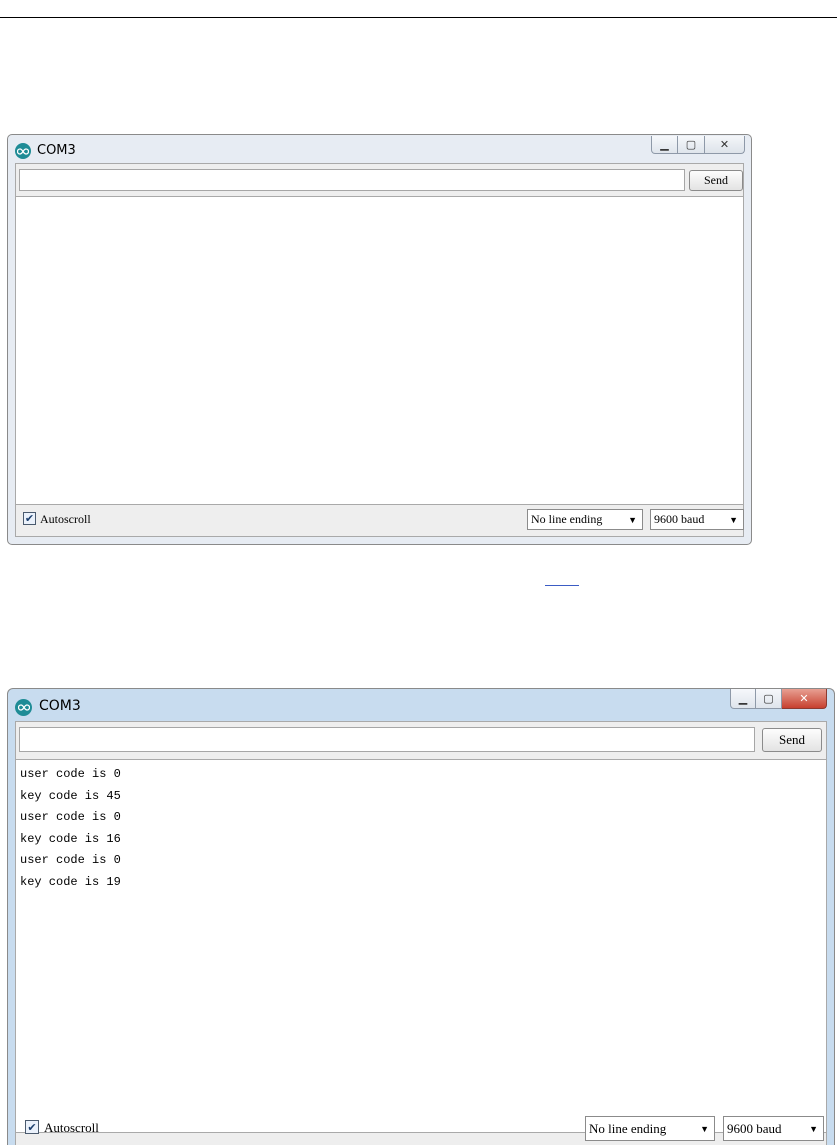 The height and width of the screenshot is (1145, 837). I want to click on page-top-rule, so click(418, 17).